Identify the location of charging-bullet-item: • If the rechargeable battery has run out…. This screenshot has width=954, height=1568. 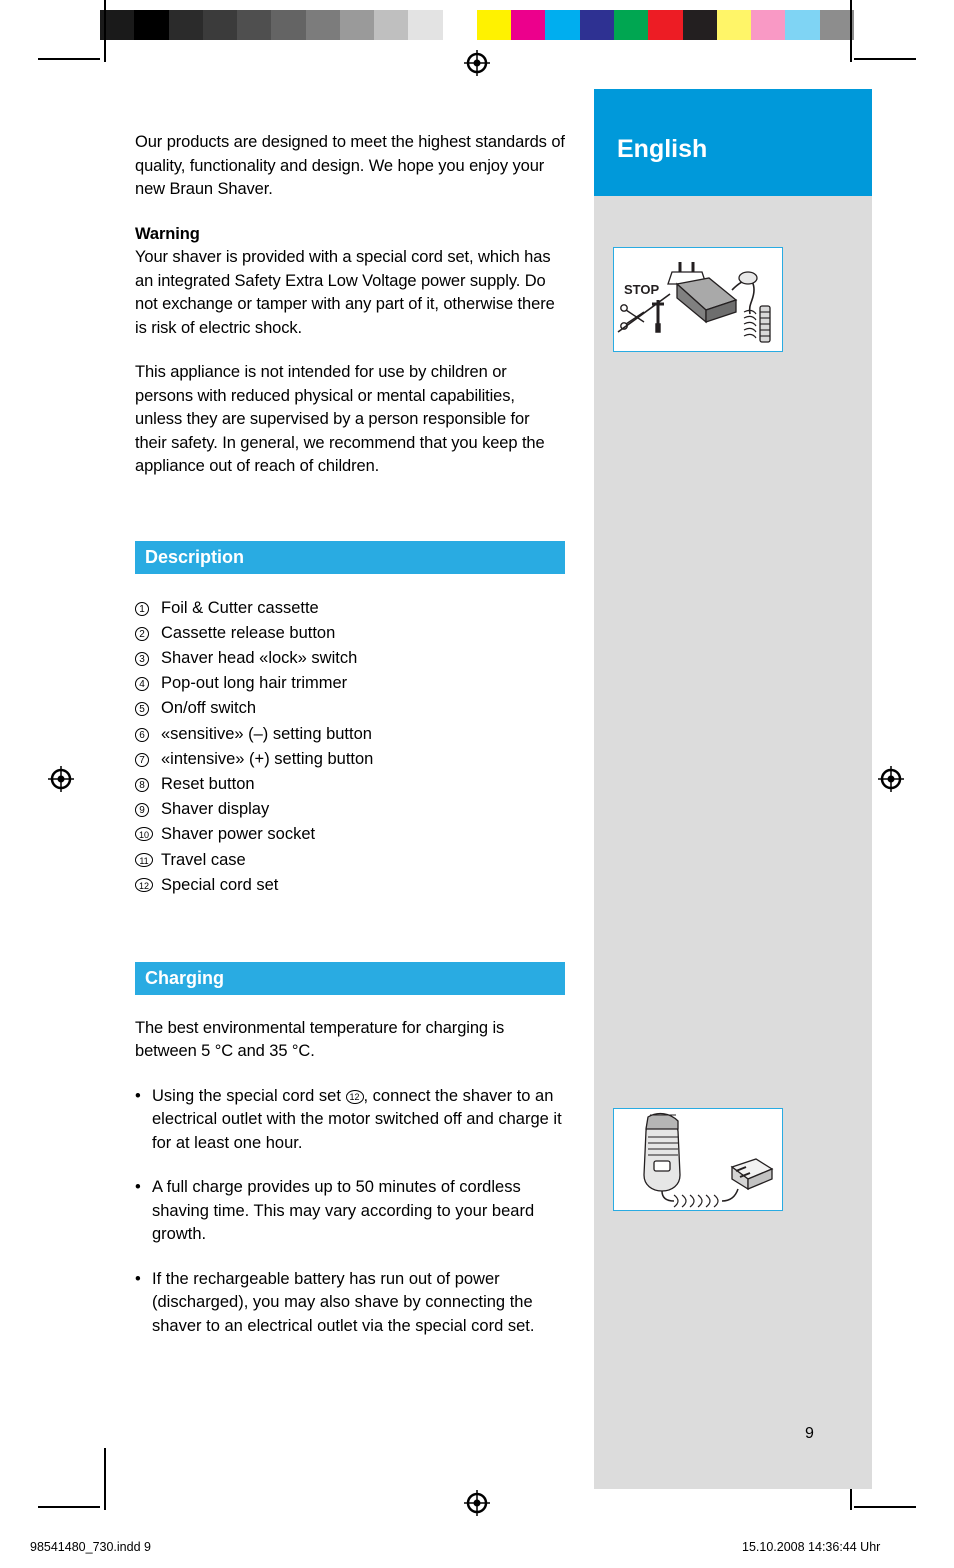
(350, 1303).